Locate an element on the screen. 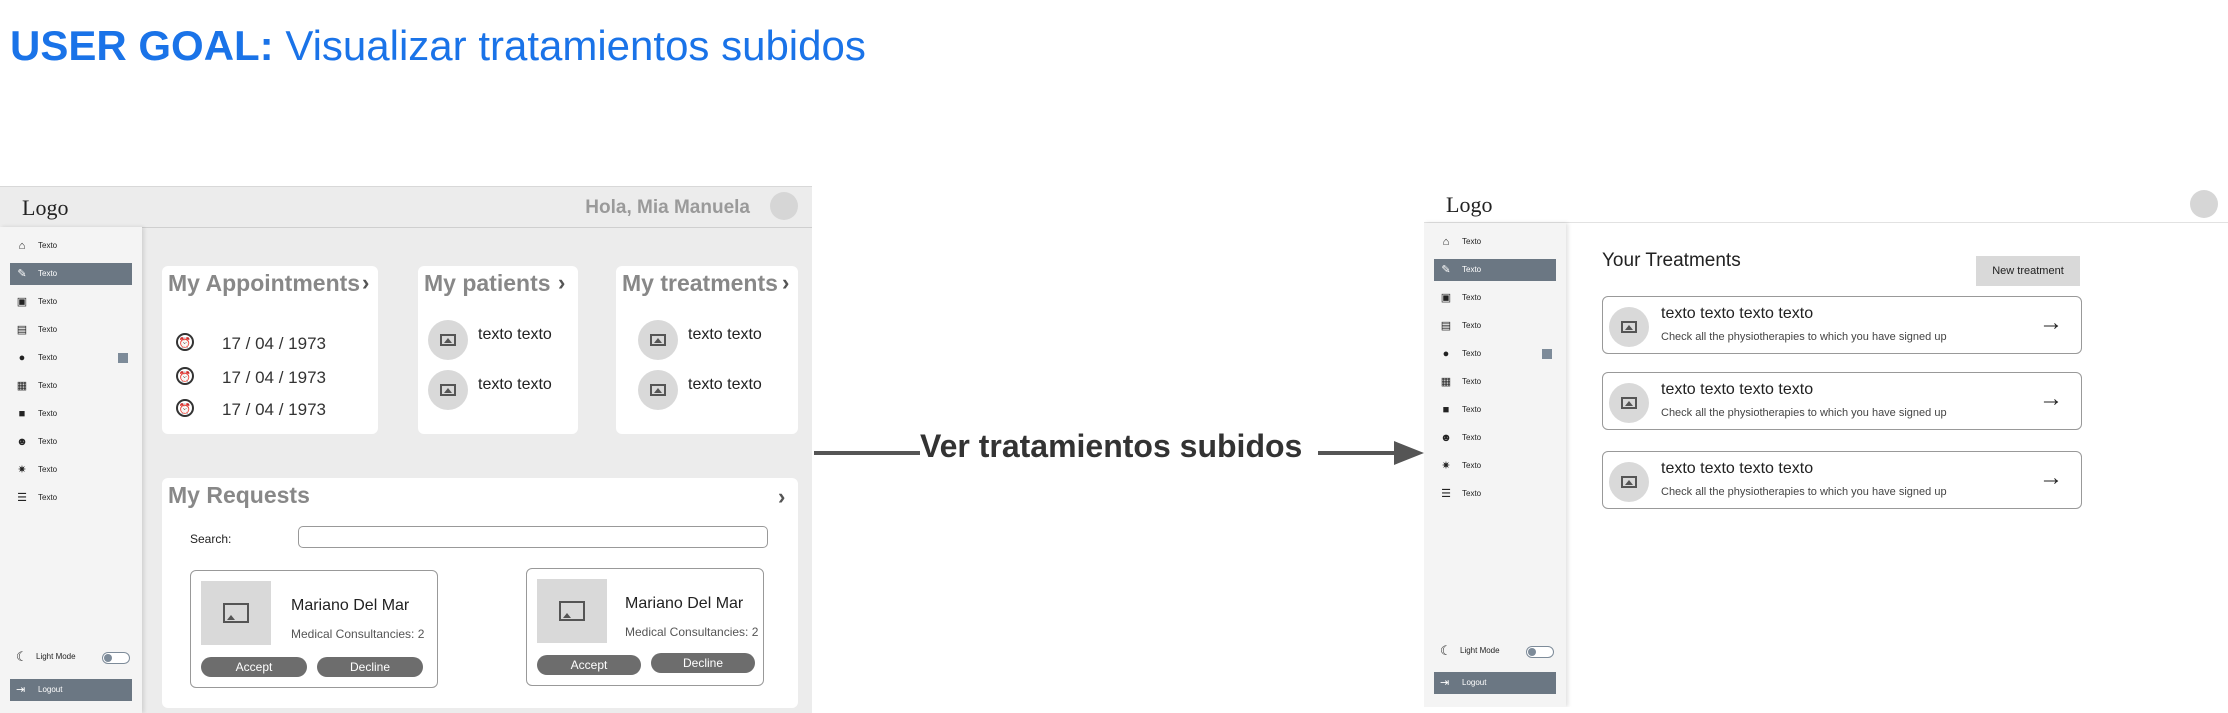 The height and width of the screenshot is (713, 2228). flow-label: Ver tratamientos subidos is located at coordinates (1111, 446).